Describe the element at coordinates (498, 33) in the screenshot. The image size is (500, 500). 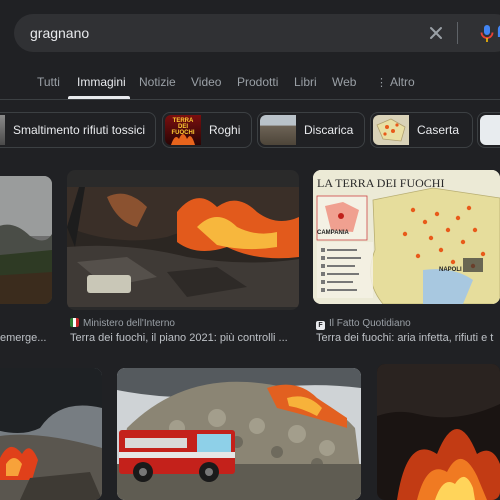
I see `lens-icon` at that location.